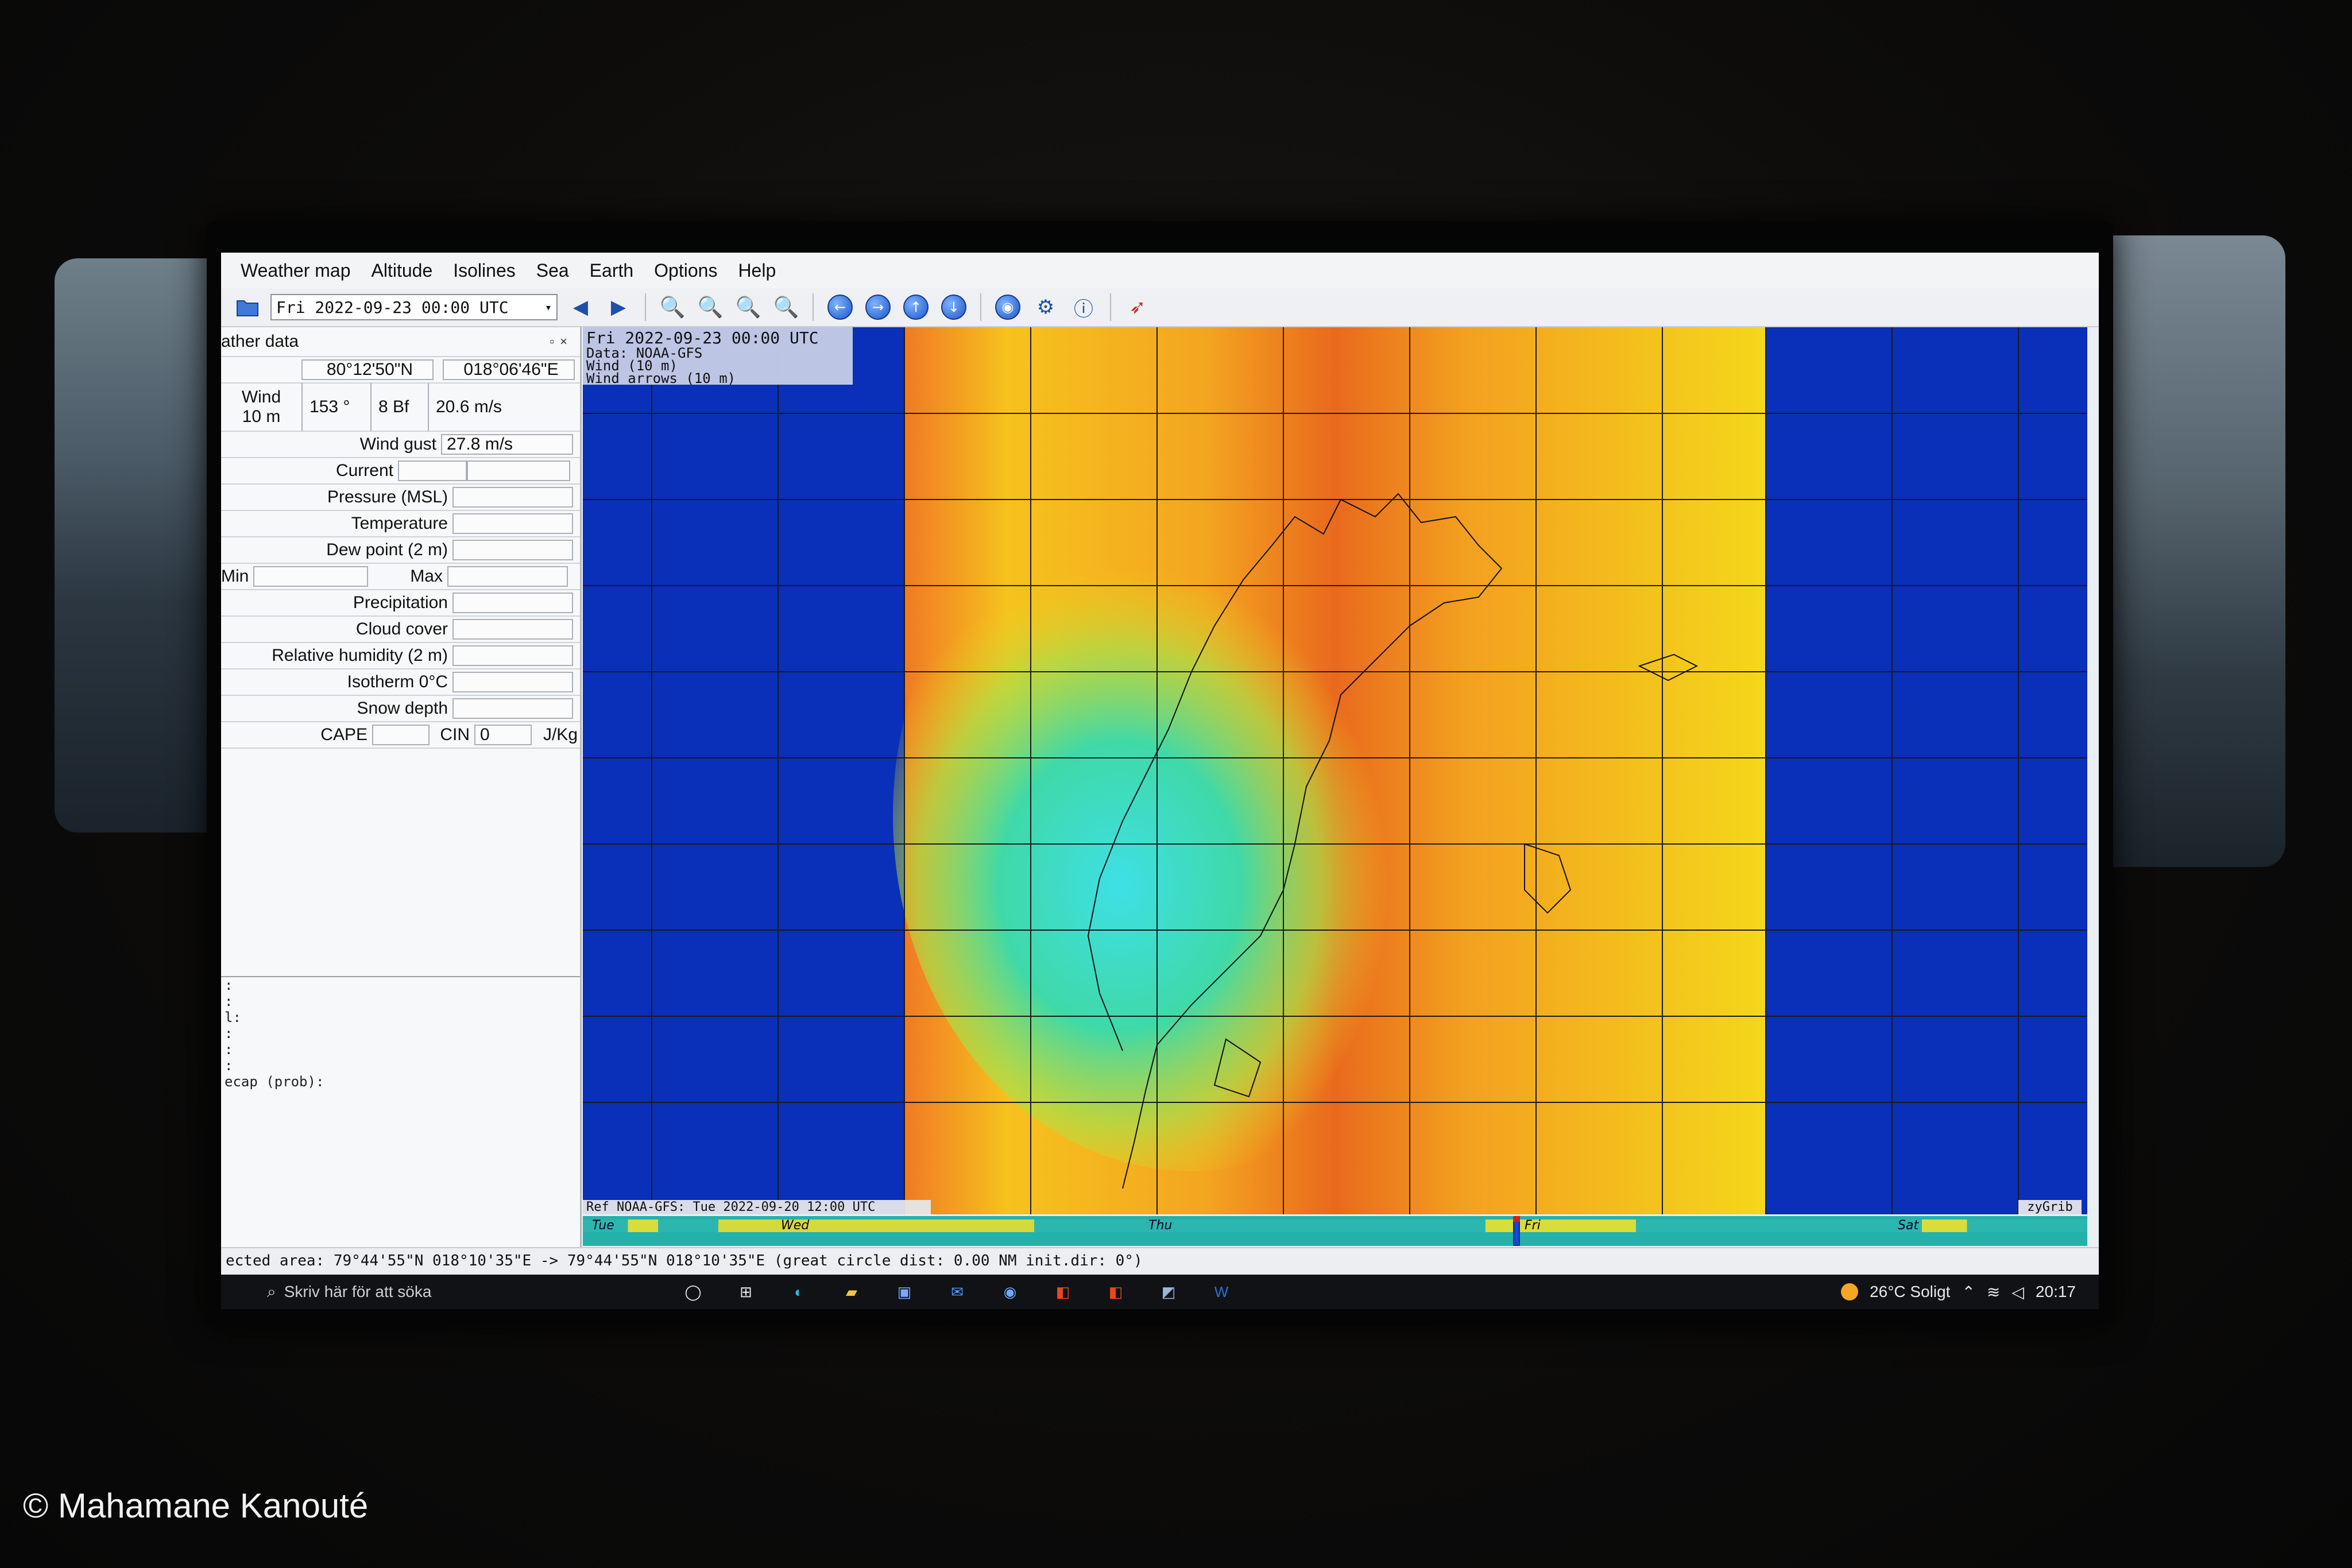 This screenshot has height=1568, width=2352. What do you see at coordinates (1115, 1291) in the screenshot?
I see `office-icon-2: ◧` at bounding box center [1115, 1291].